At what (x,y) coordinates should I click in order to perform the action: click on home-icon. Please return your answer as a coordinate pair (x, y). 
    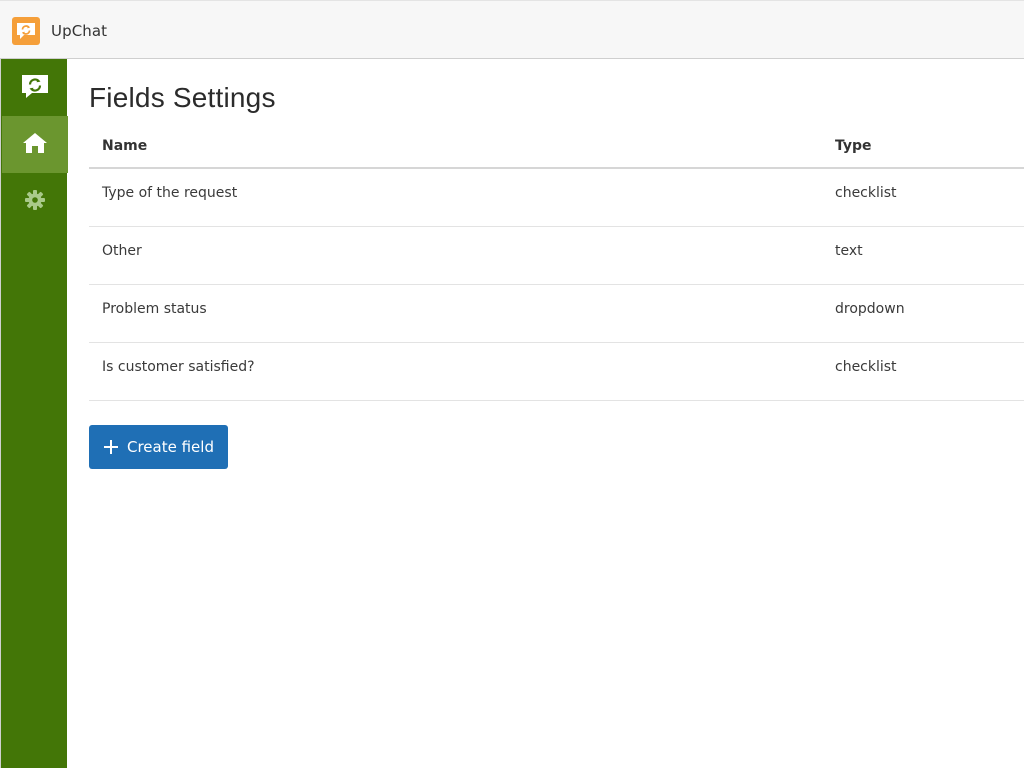
    Looking at the image, I should click on (35, 145).